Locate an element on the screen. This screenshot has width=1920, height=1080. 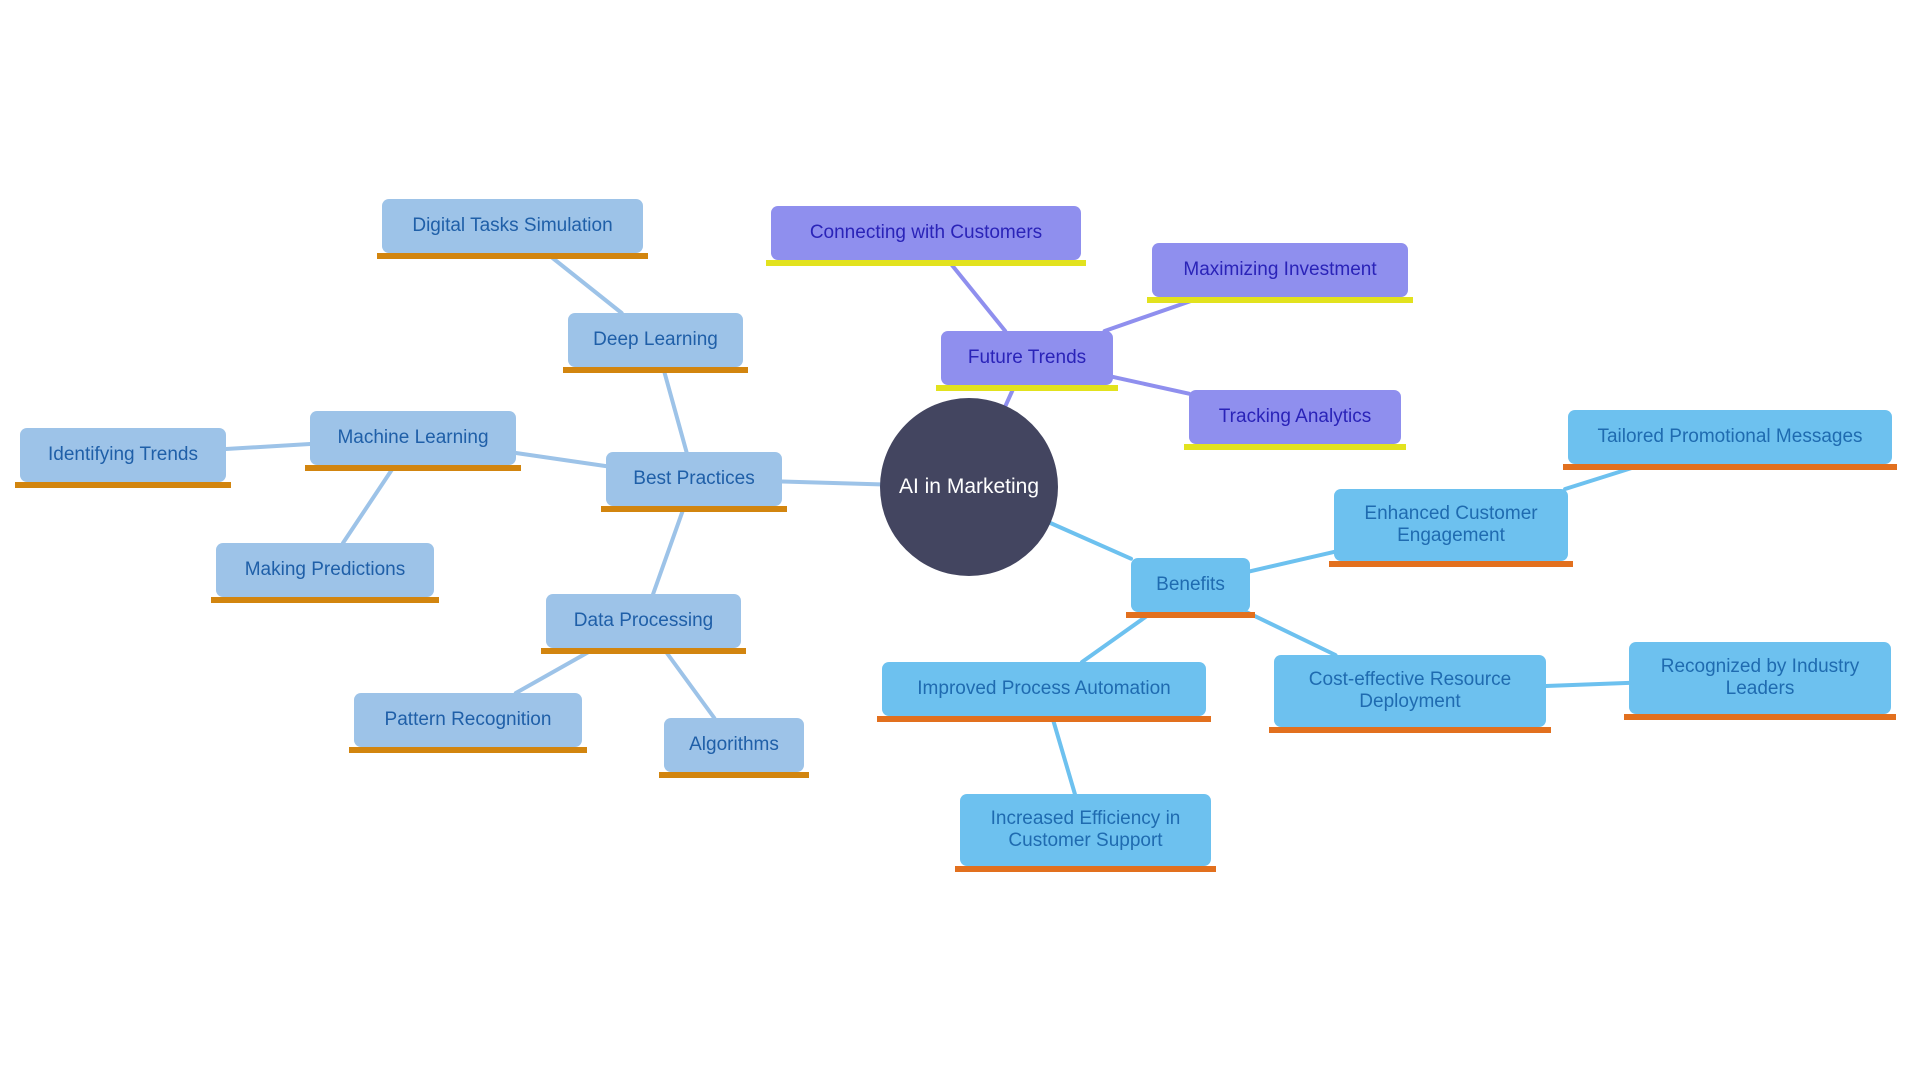
mindmap-node-pattern: Pattern Recognition is located at coordinates (468, 723).